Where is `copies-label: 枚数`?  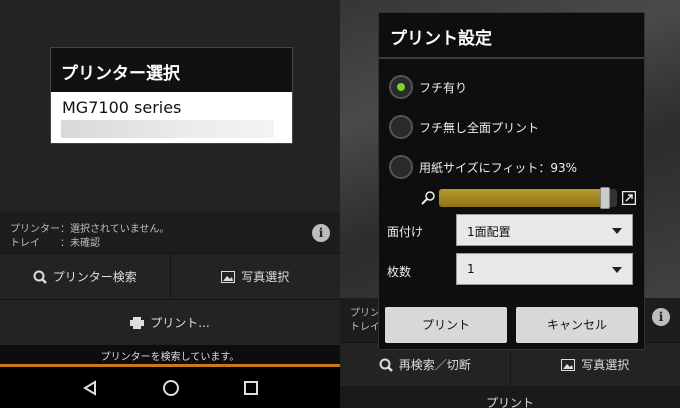 copies-label: 枚数 is located at coordinates (399, 272).